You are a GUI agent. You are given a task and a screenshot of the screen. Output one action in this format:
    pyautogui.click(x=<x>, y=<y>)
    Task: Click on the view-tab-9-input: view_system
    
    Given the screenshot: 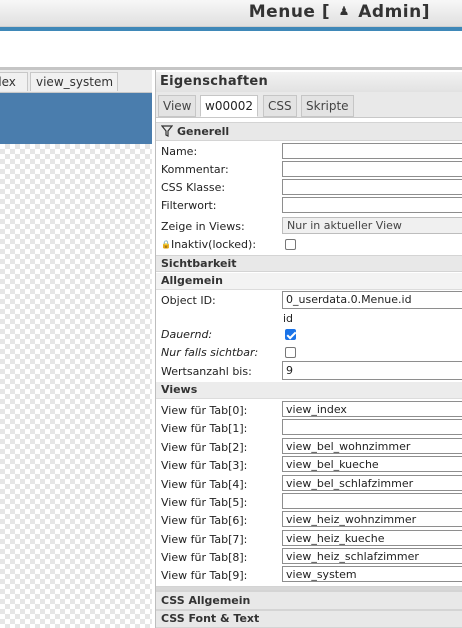 What is the action you would take?
    pyautogui.click(x=372, y=574)
    